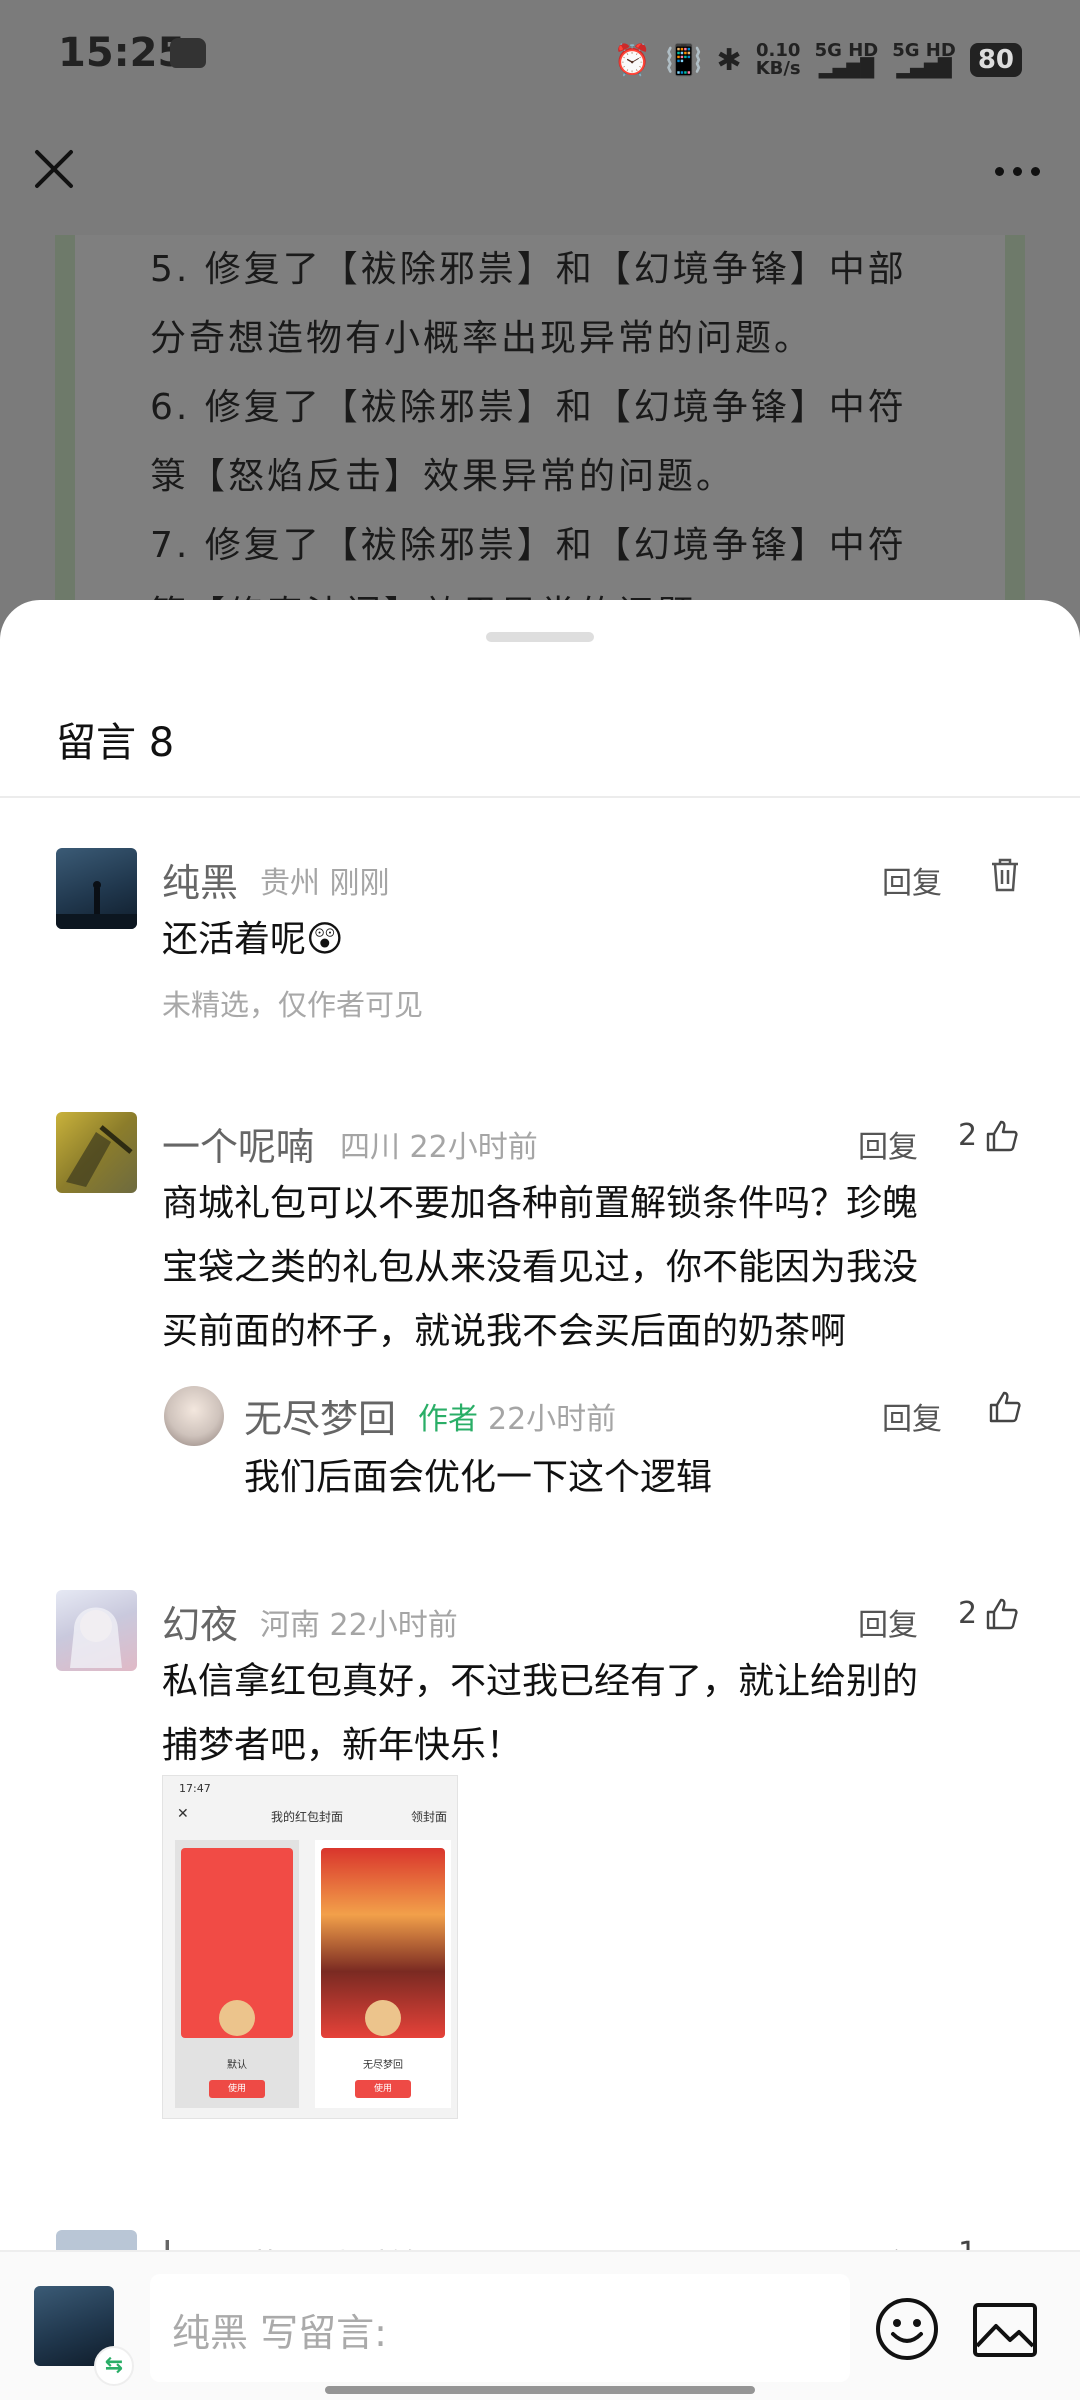 Image resolution: width=1080 pixels, height=2400 pixels. I want to click on image-title: 我的红包封面, so click(307, 1817).